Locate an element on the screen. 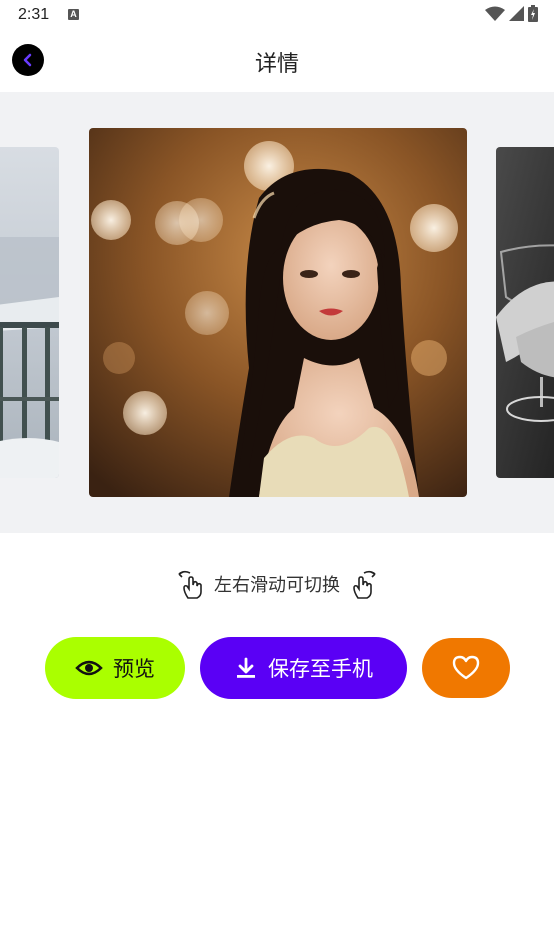  cell-signal-icon is located at coordinates (516, 13).